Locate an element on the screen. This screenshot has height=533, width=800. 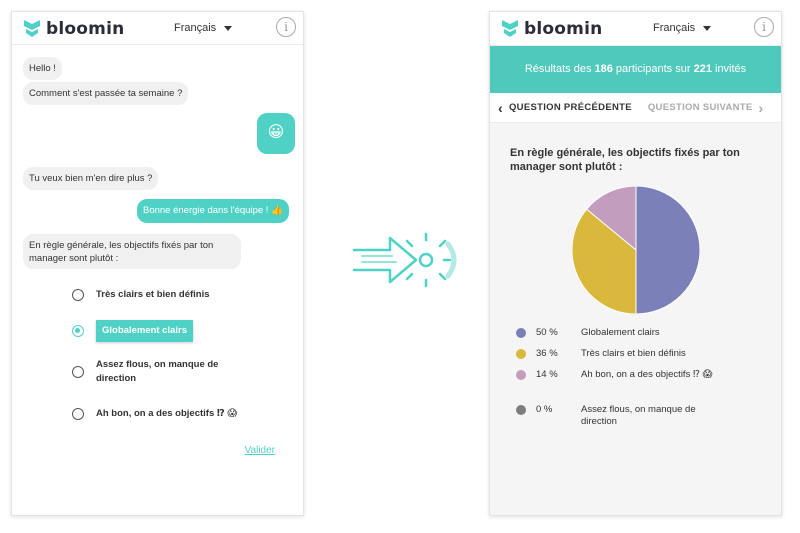
previous-question-label: QUESTION PRÉCÉDENTE is located at coordinates (570, 107).